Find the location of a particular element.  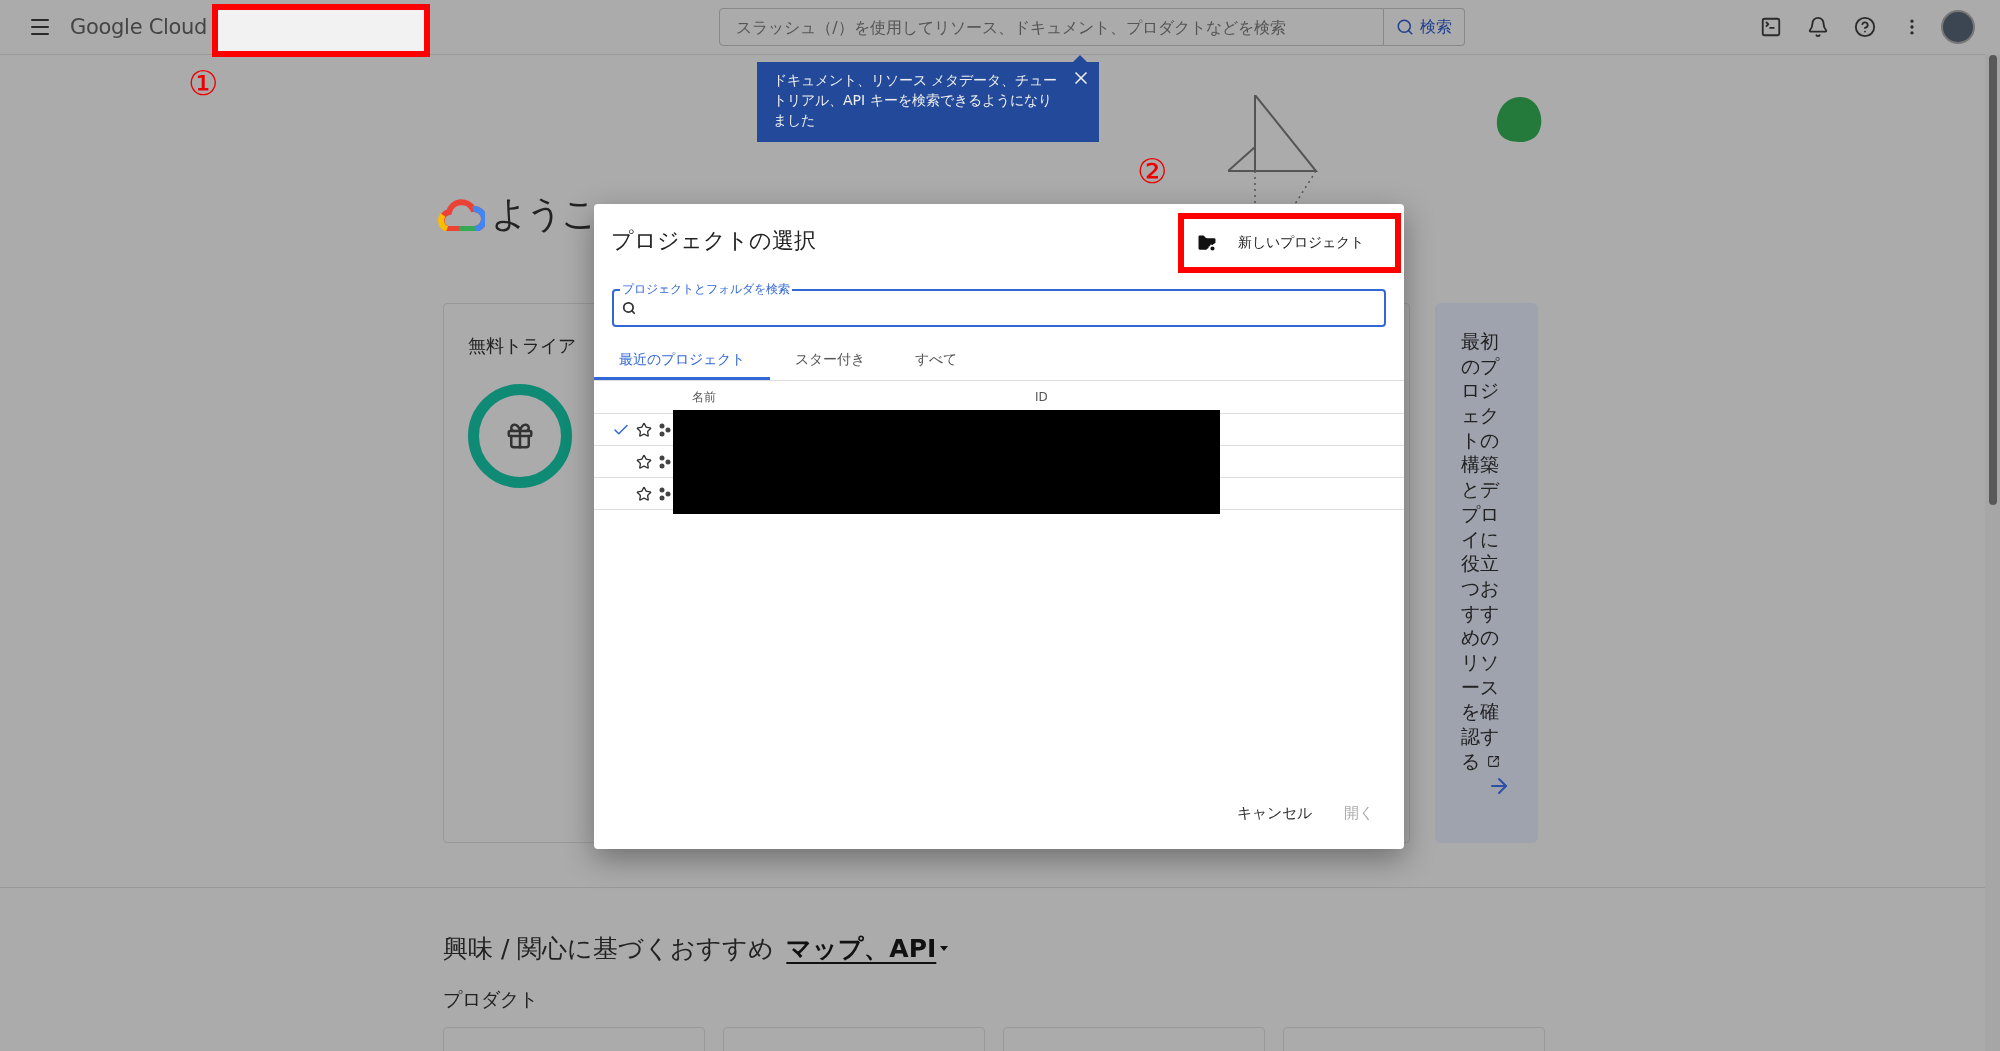

dialog-button: キャンセル is located at coordinates (1274, 813).